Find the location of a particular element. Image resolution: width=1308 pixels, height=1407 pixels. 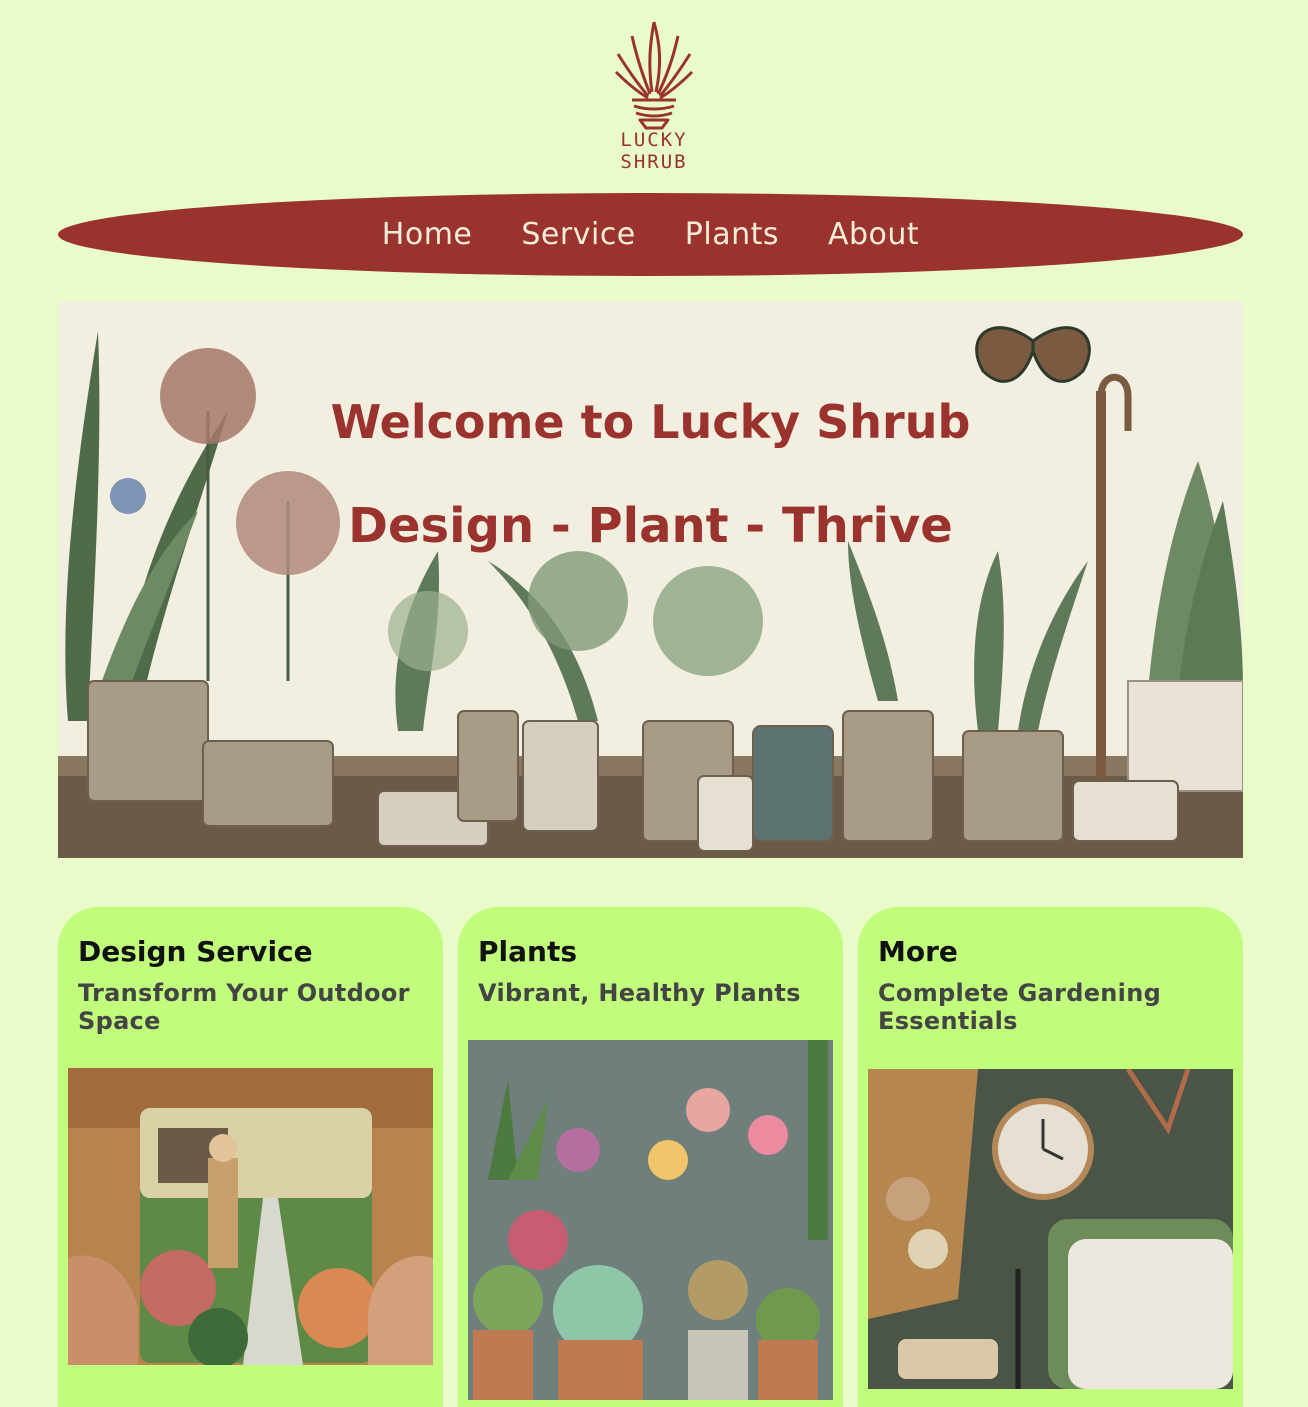

hero-subtitle: Design - Plant - Thrive is located at coordinates (650, 526).